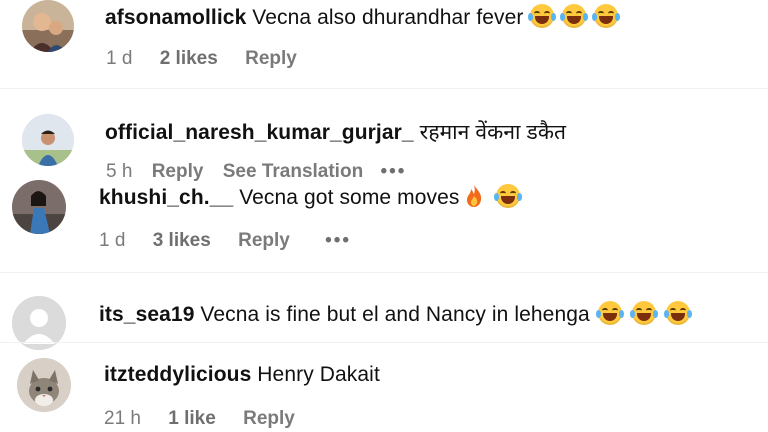 The image size is (768, 432). I want to click on comment-text: Vecna also dhurandhar fever, so click(388, 17).